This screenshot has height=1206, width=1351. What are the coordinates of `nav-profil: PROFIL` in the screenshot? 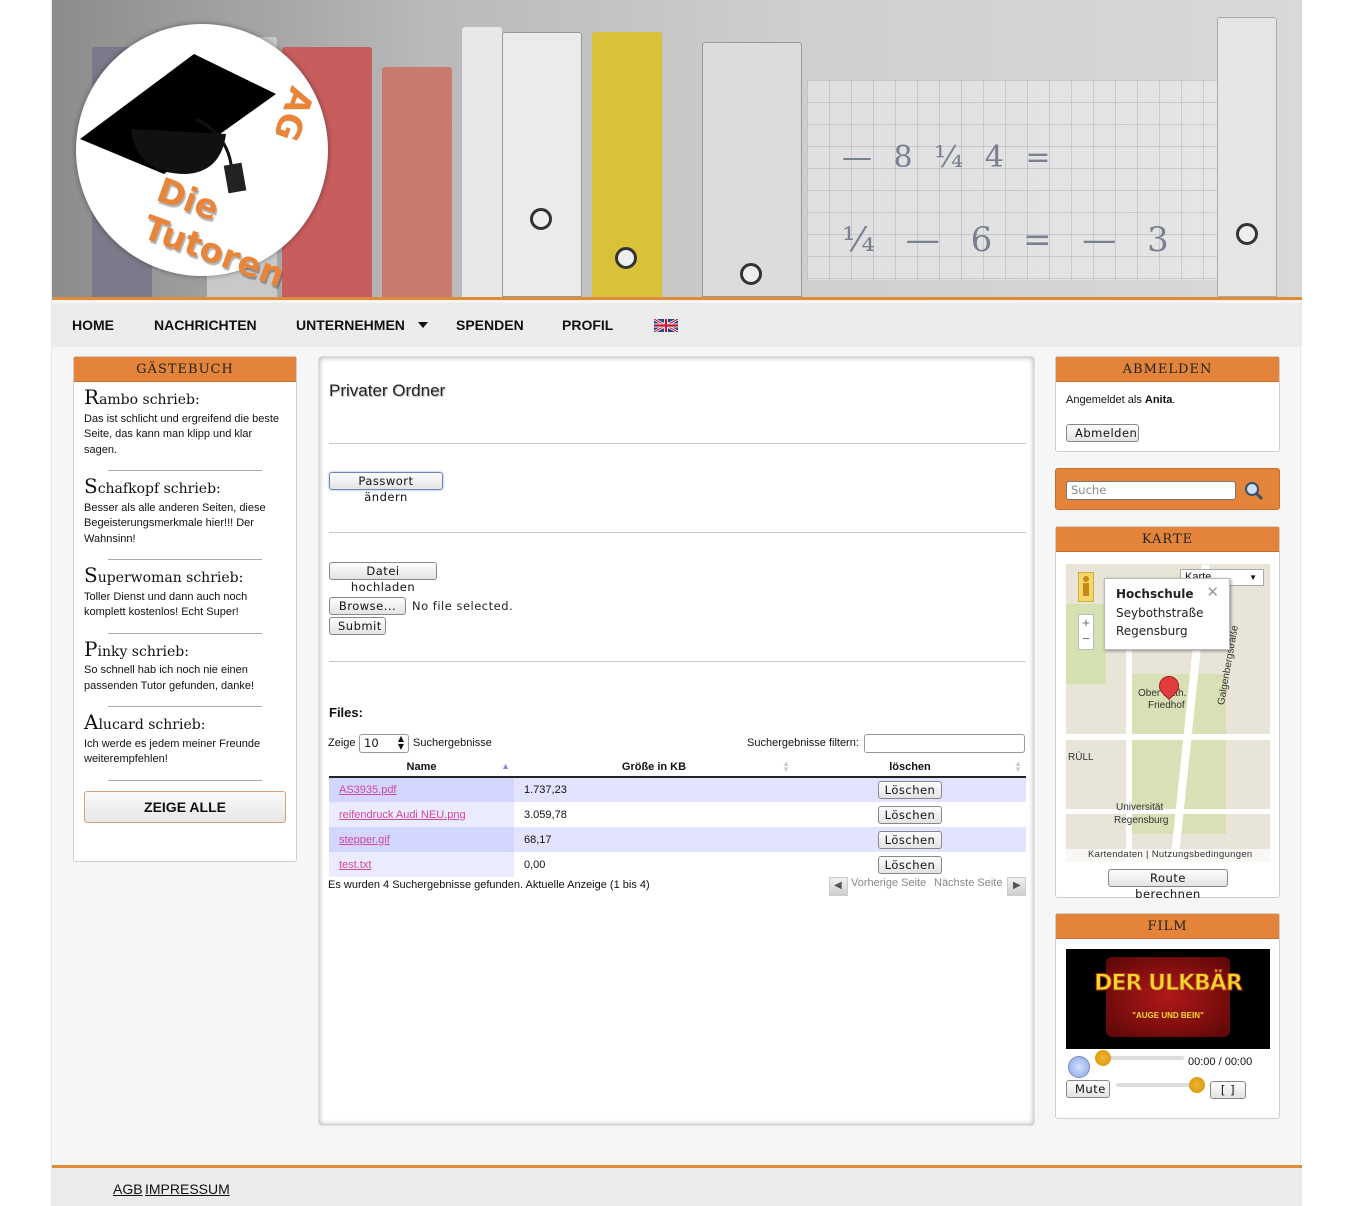 It's located at (587, 325).